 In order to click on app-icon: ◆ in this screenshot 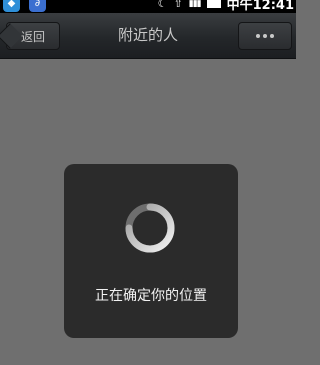, I will do `click(11, 6)`.